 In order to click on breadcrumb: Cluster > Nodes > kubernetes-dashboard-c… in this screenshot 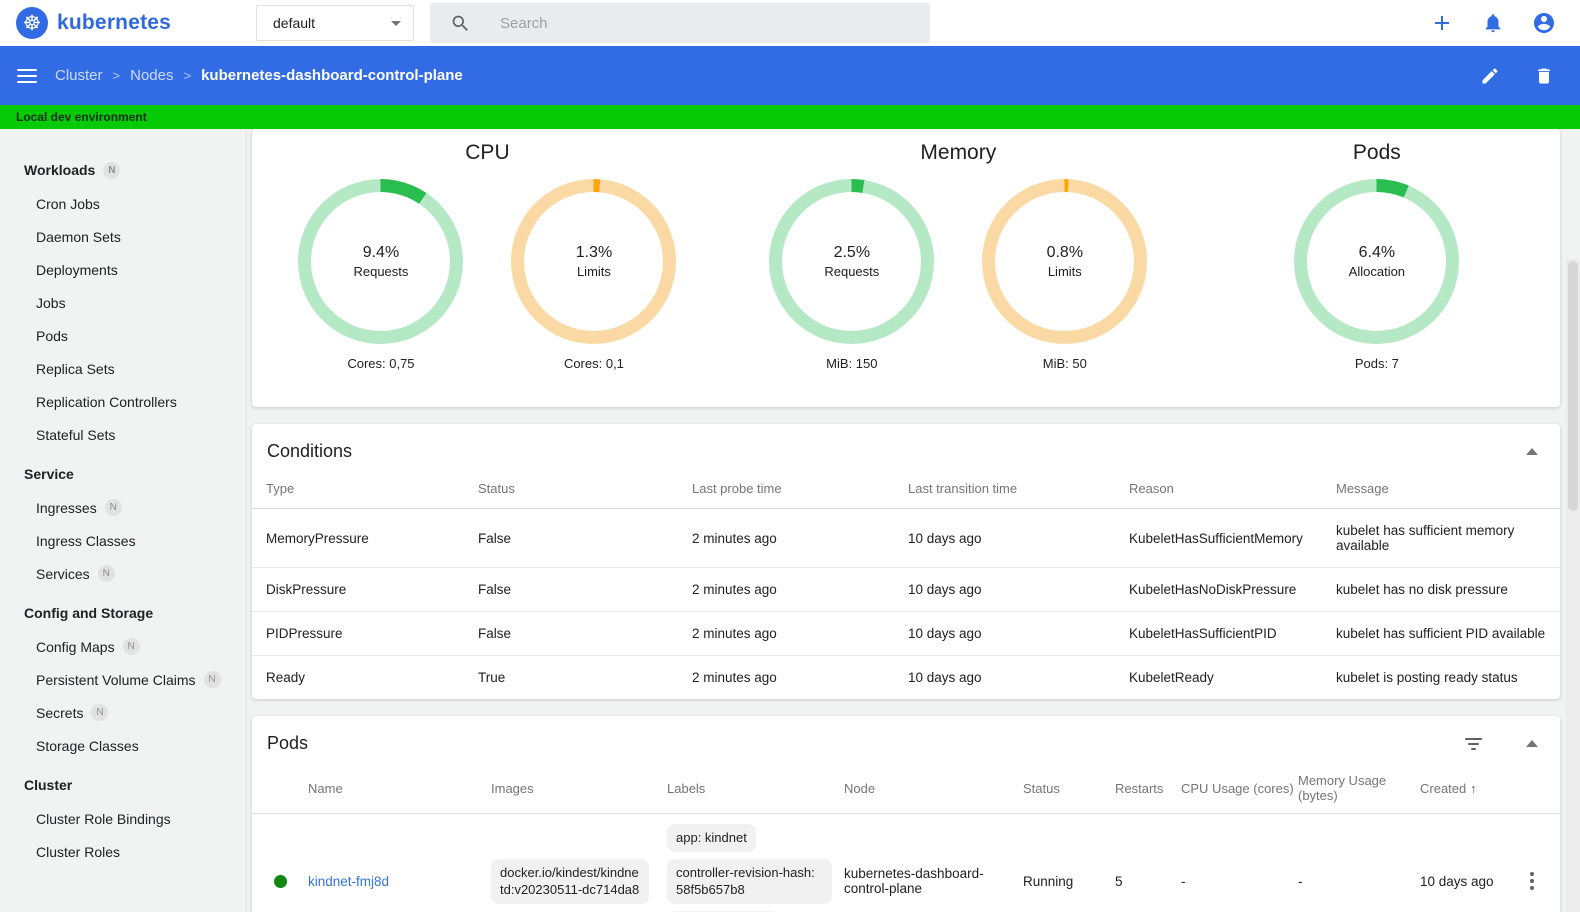, I will do `click(259, 75)`.